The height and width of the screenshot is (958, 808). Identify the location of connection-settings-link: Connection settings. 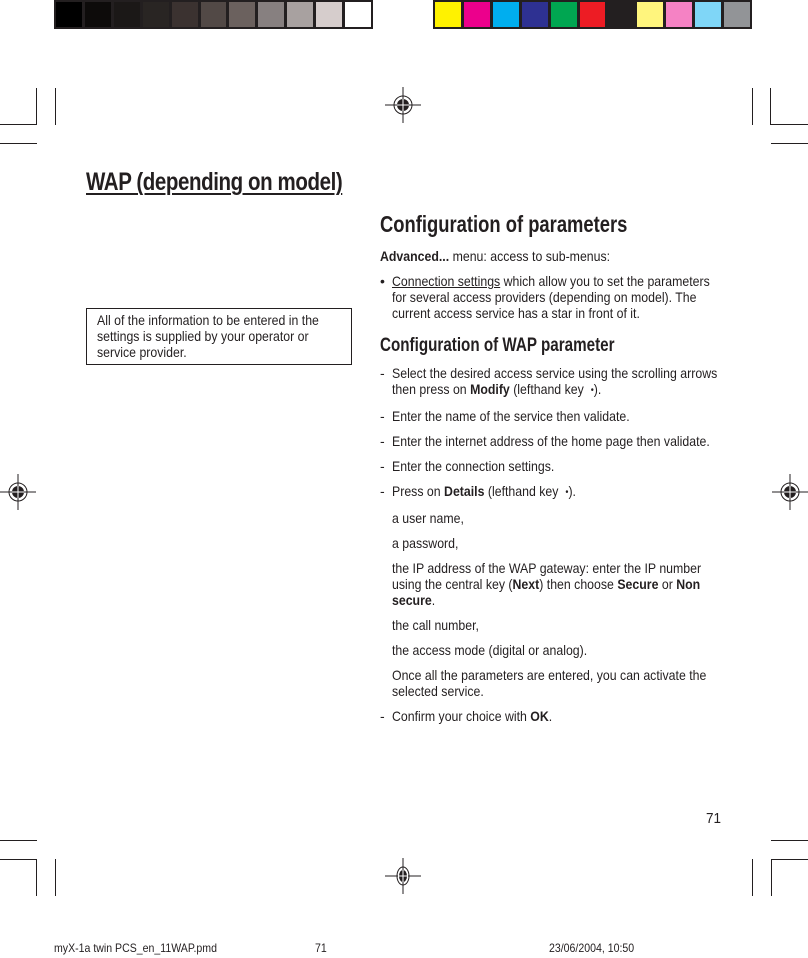
(446, 281).